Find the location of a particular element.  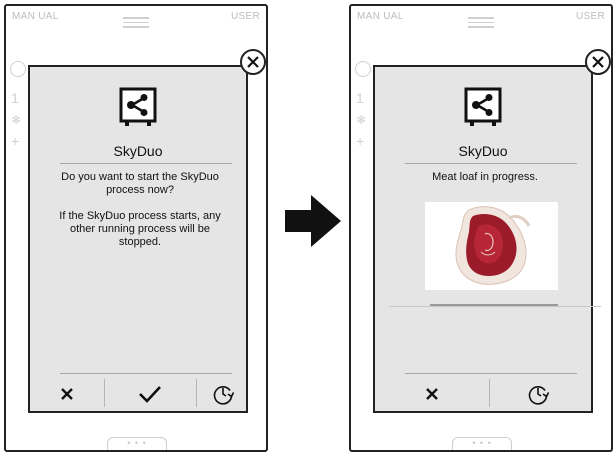

right-arrow-icon is located at coordinates (313, 221).